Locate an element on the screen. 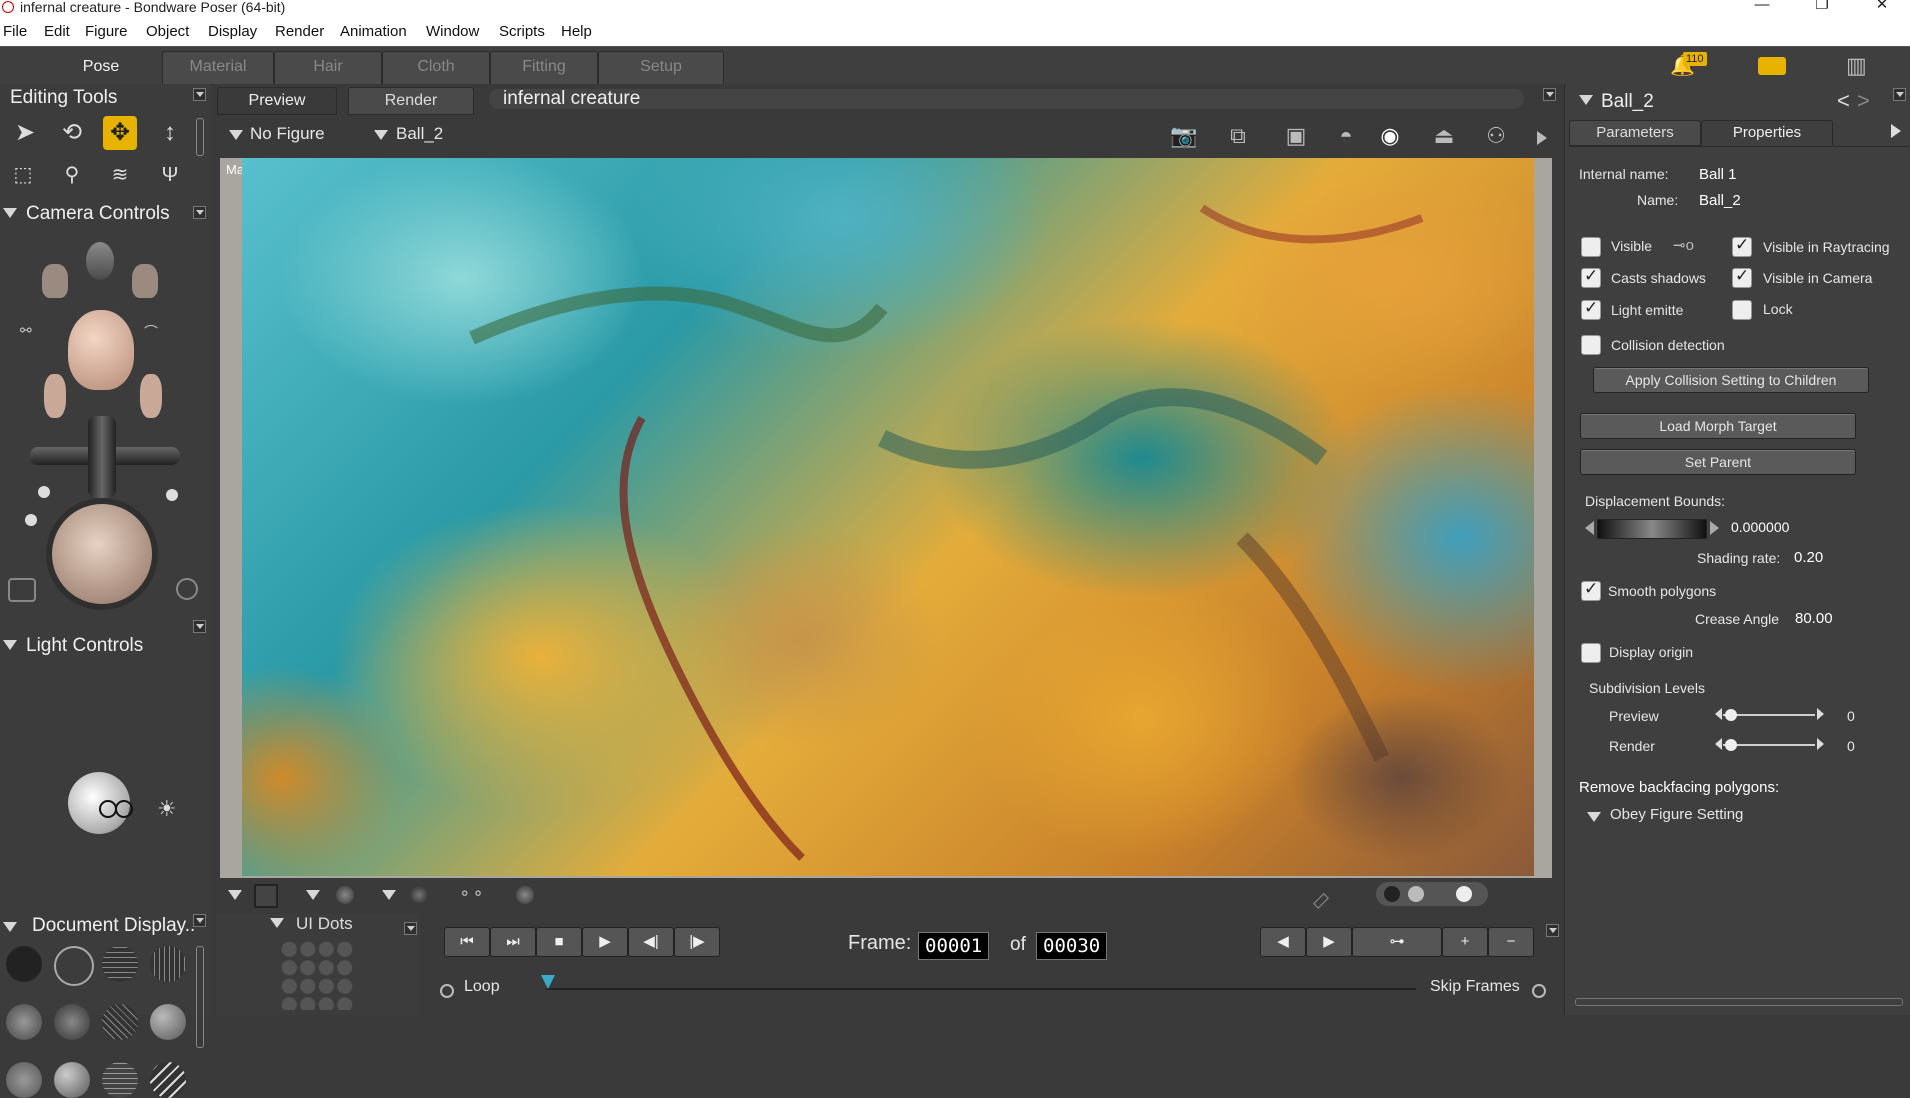  render-increase-icon is located at coordinates (1820, 744).